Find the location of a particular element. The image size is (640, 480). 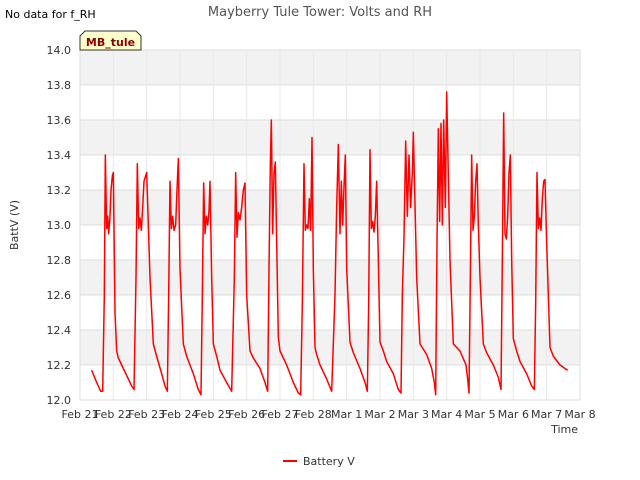

y-tick-label: 13.6 is located at coordinates (59, 120).